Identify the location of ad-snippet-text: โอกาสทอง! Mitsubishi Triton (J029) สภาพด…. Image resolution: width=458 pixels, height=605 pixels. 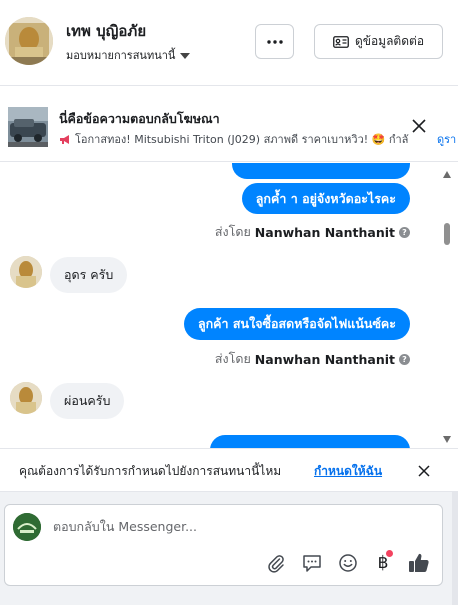
(242, 139).